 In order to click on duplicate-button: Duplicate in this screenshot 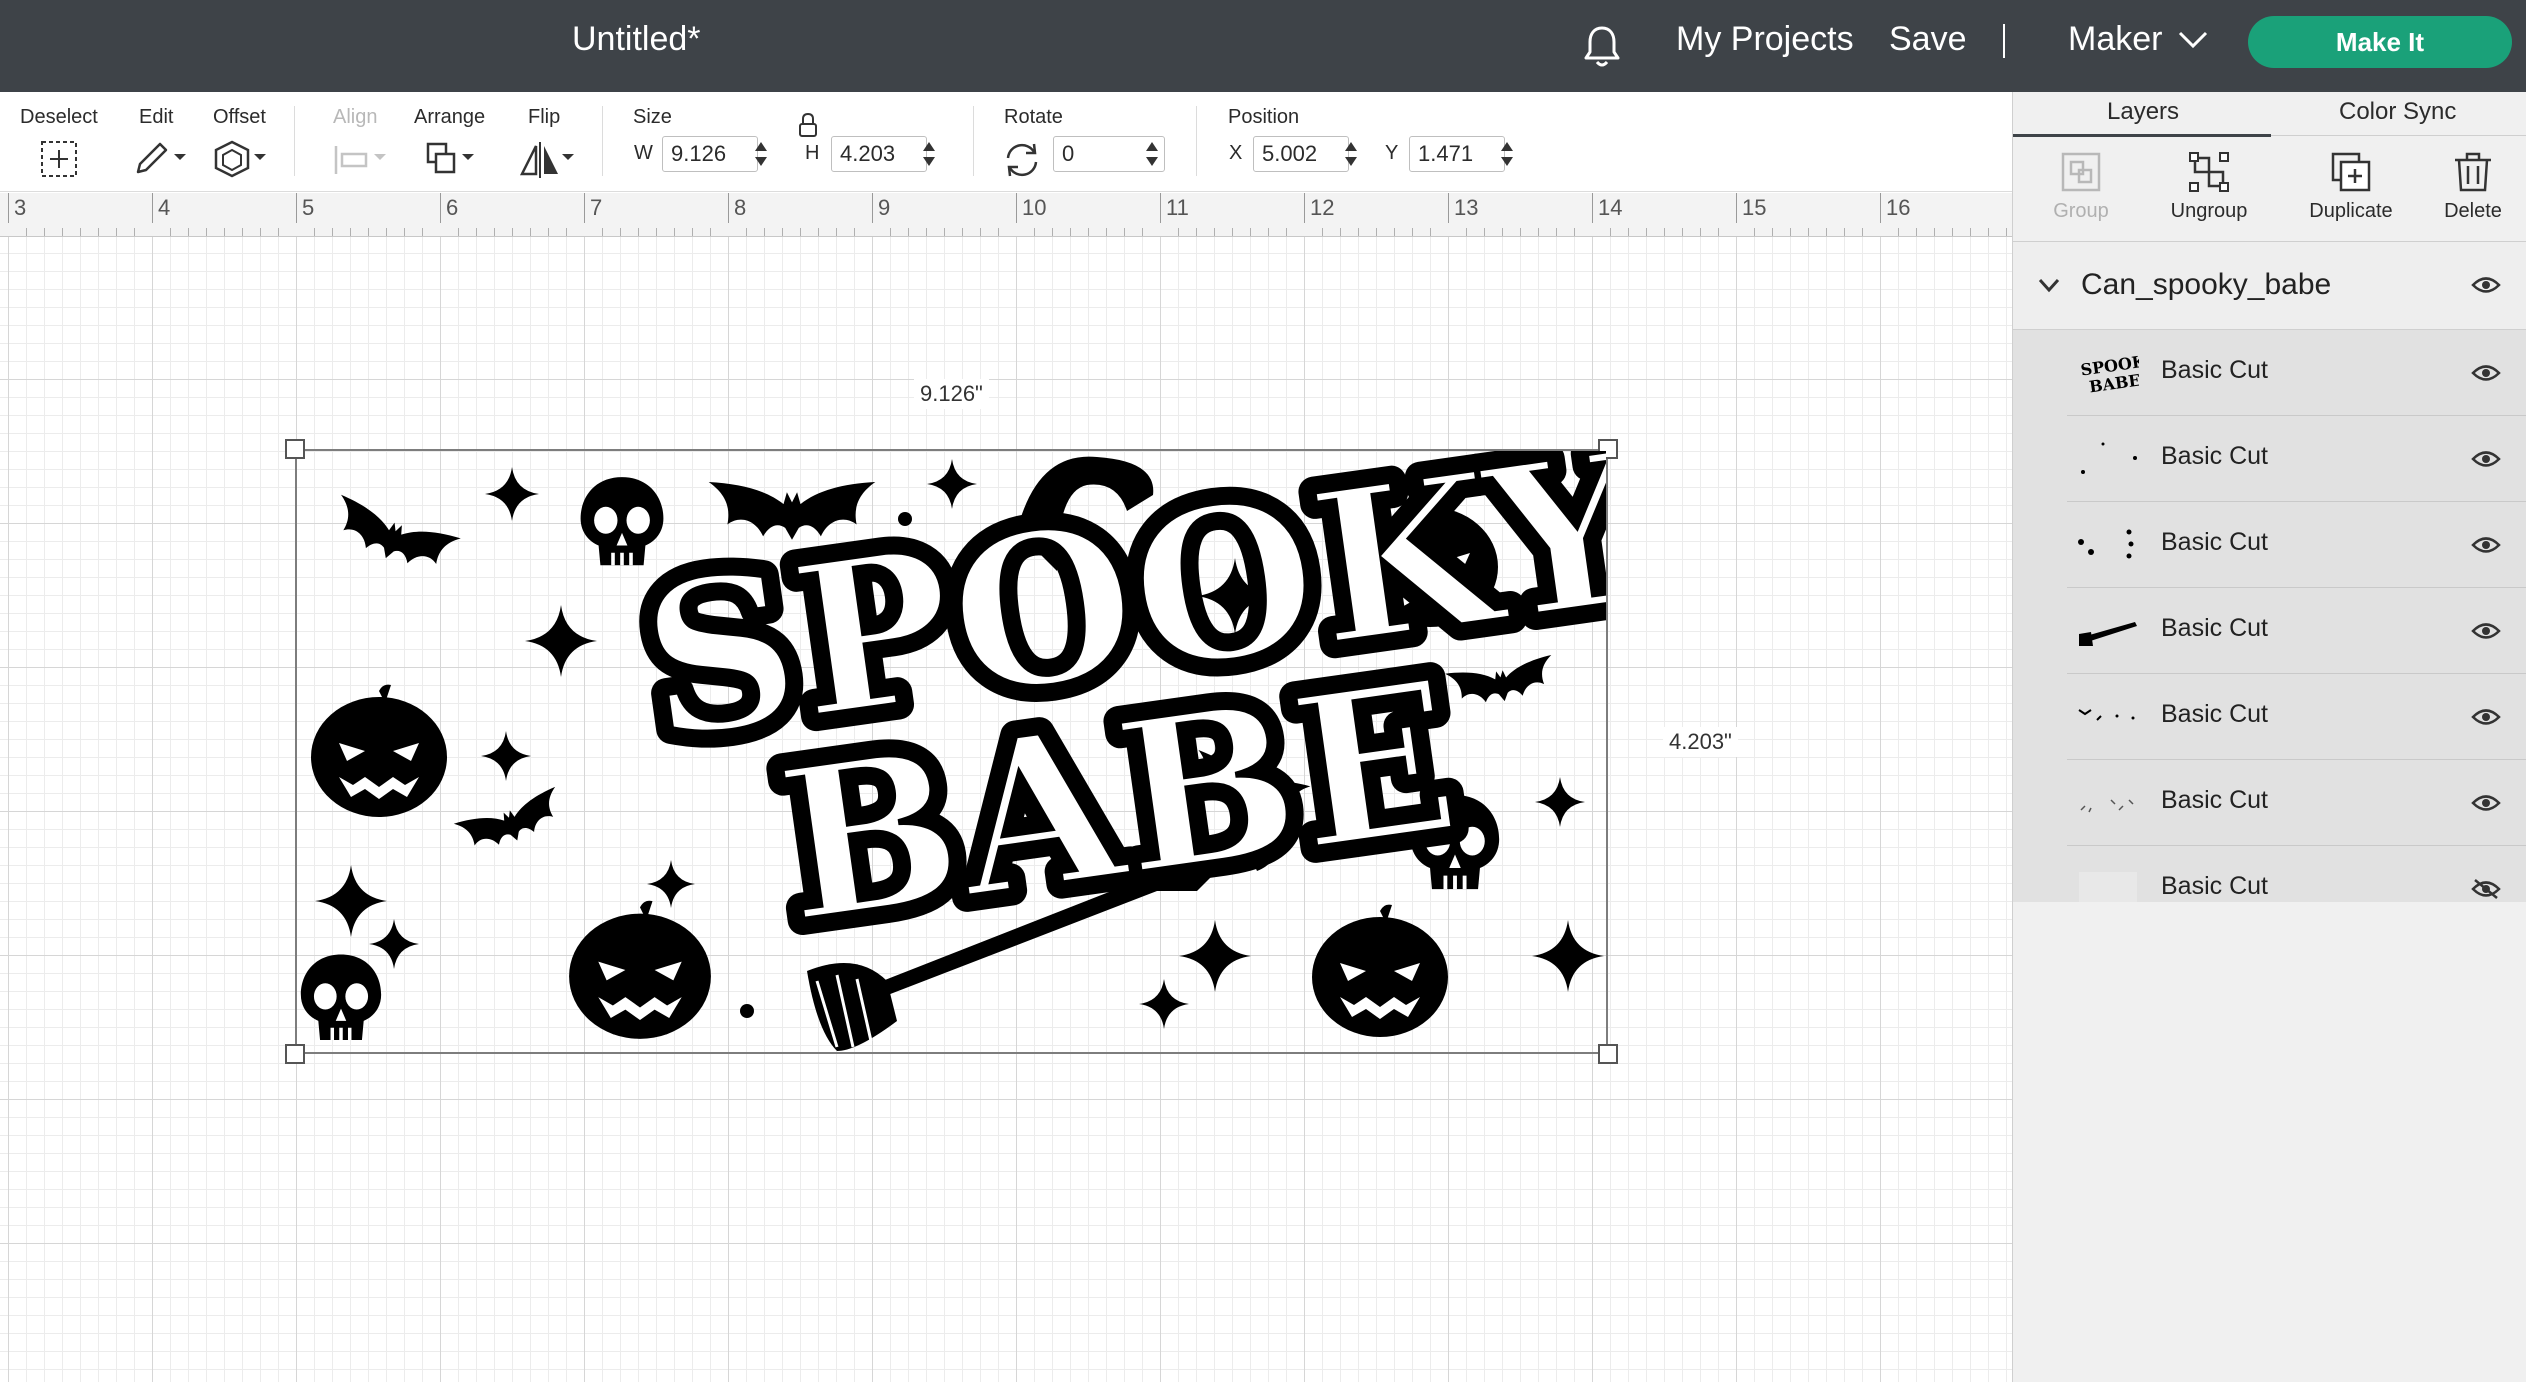, I will do `click(2351, 190)`.